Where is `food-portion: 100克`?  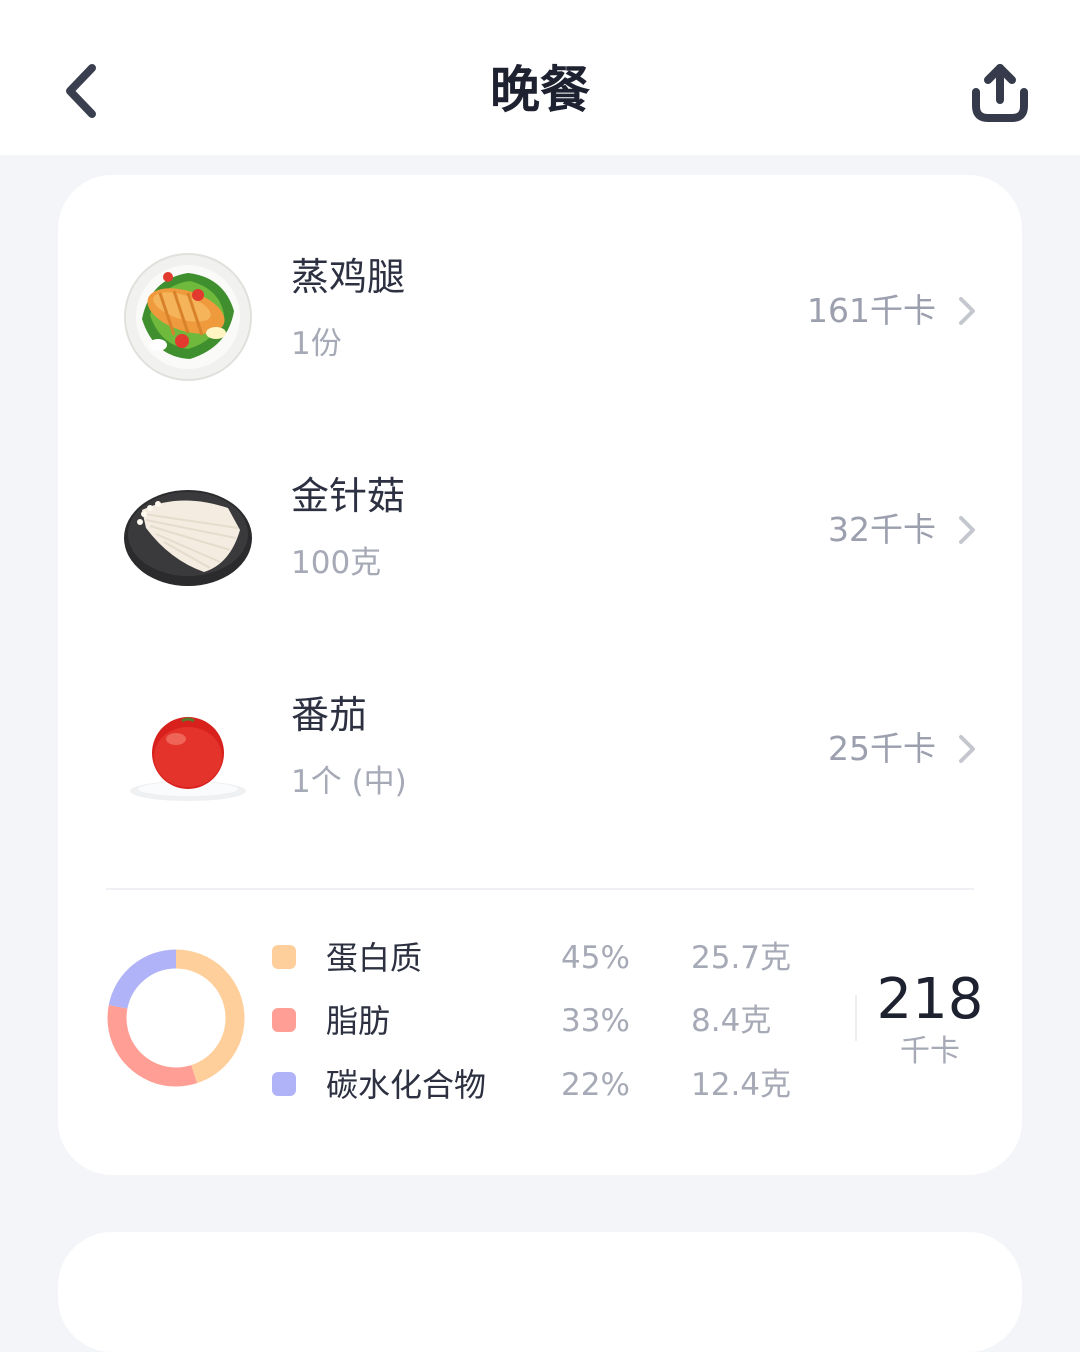
food-portion: 100克 is located at coordinates (336, 563).